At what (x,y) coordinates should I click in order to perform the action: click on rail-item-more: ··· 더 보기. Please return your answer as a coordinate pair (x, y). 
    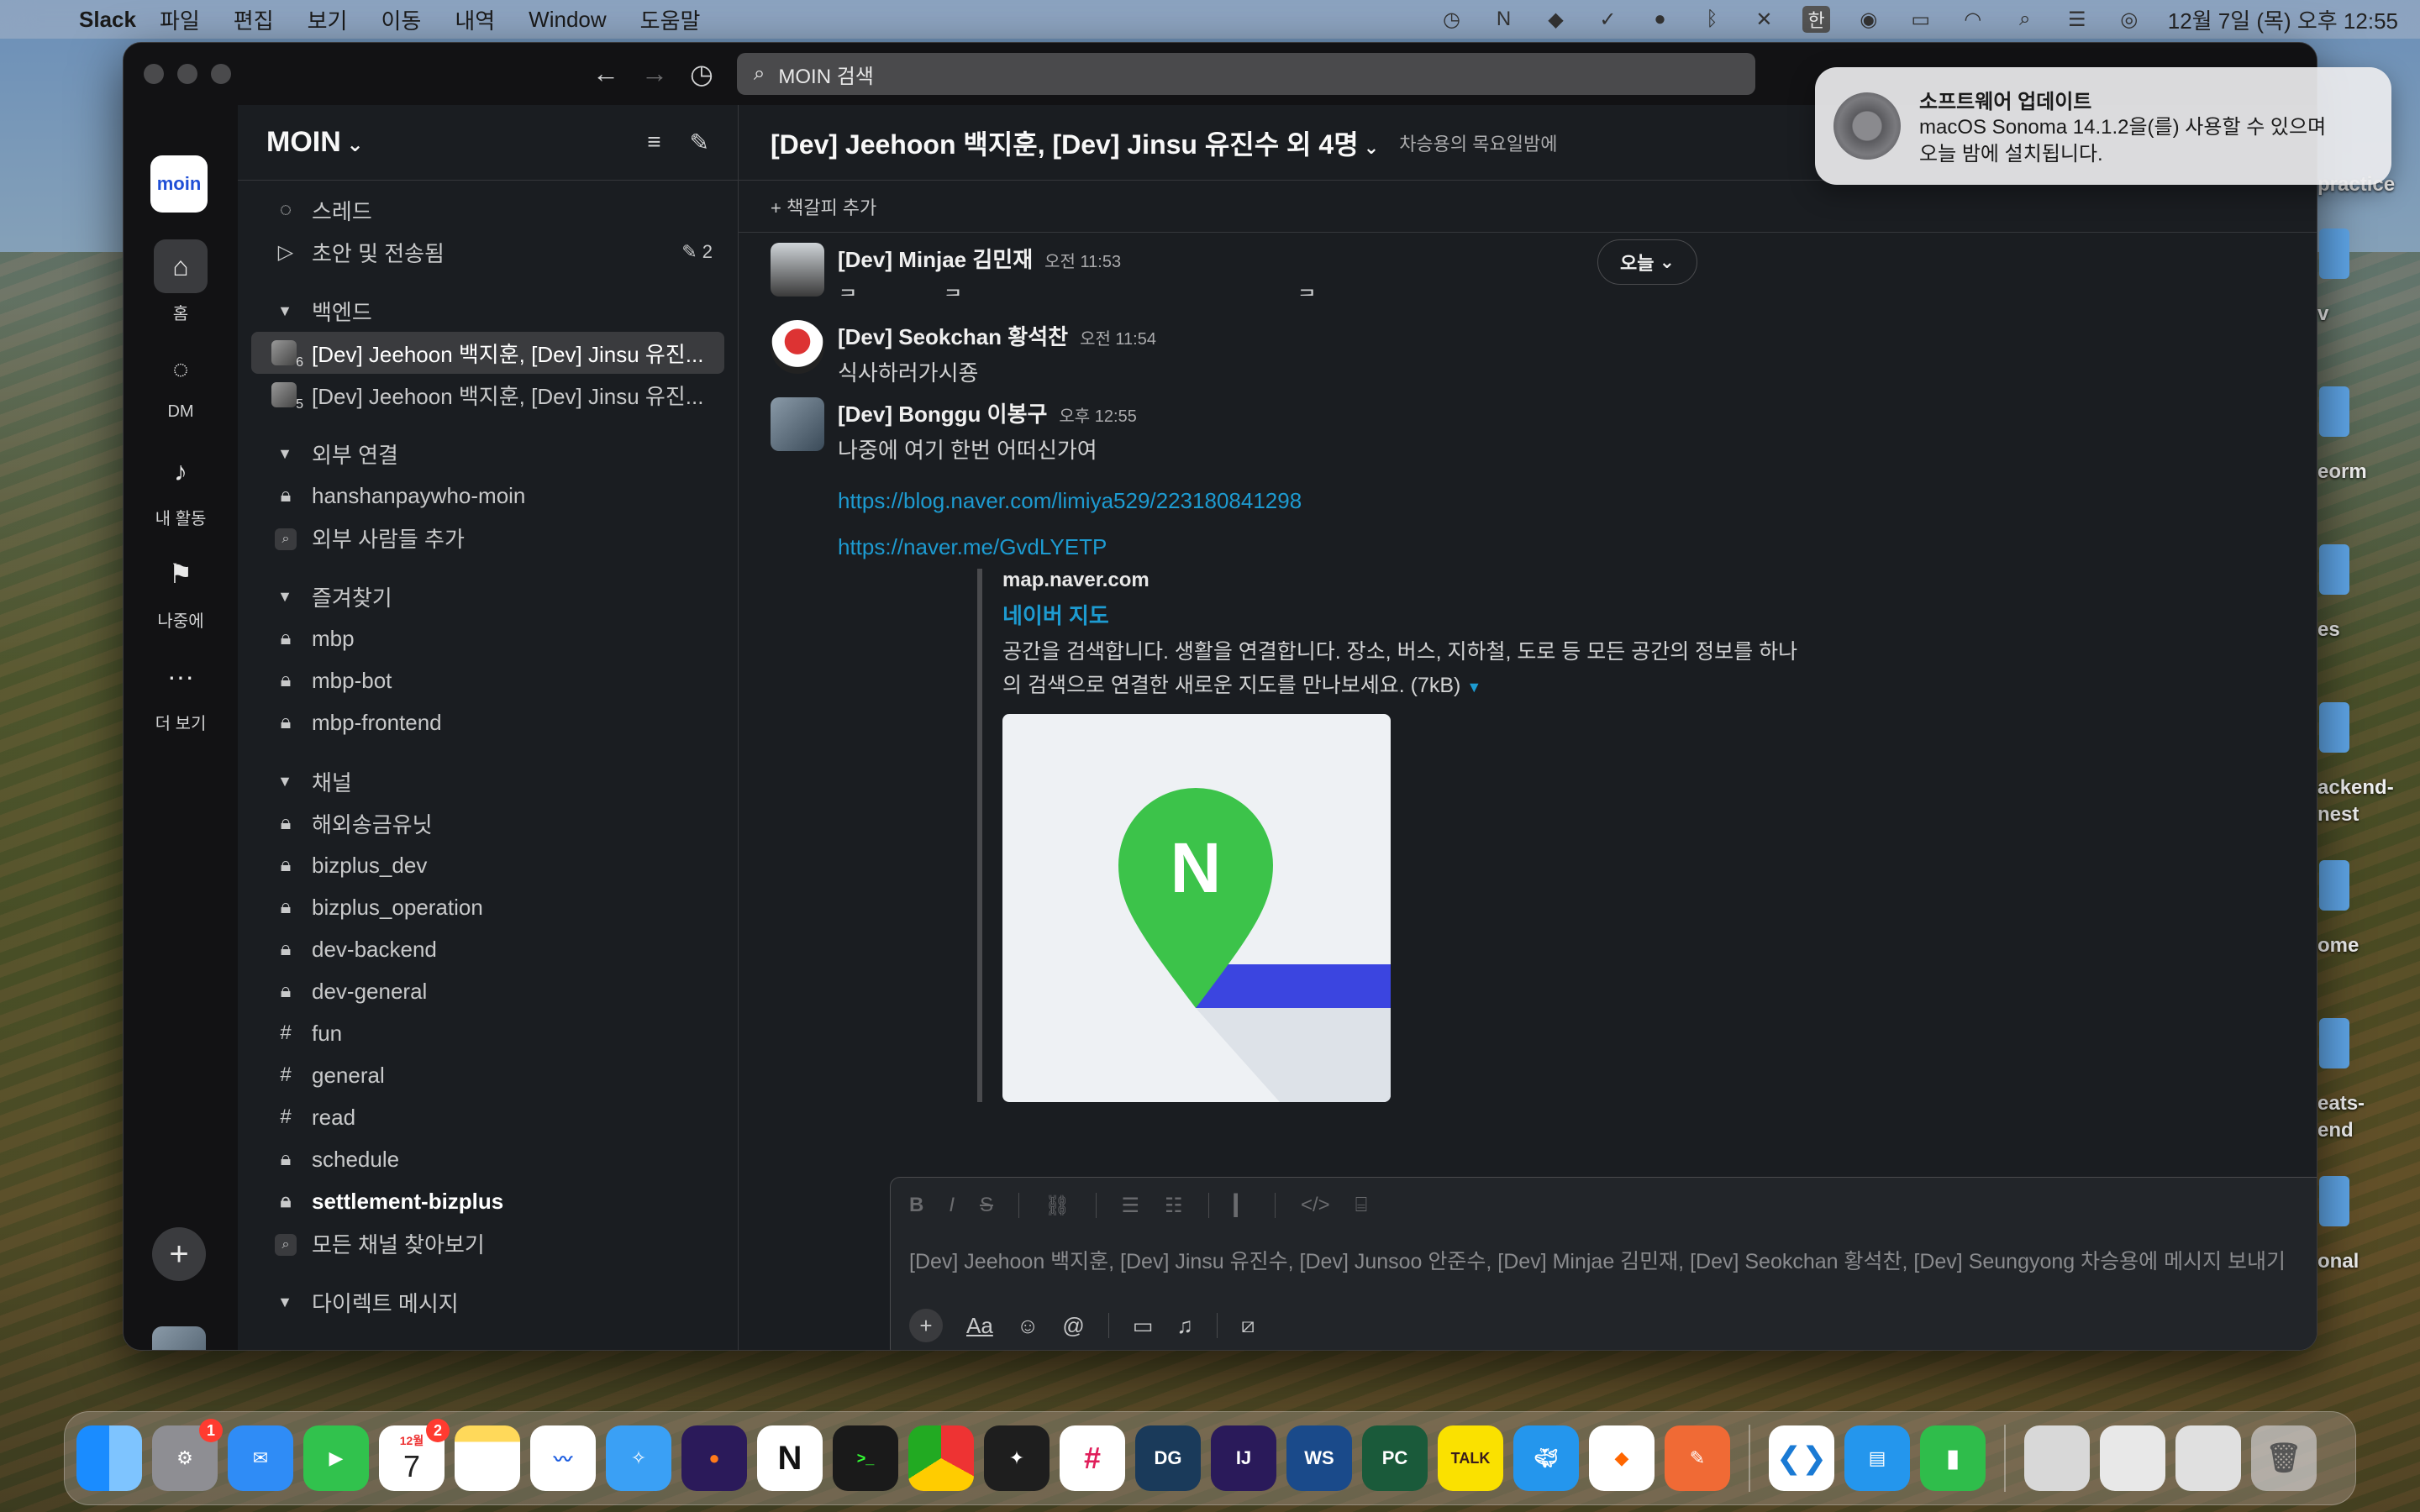
    Looking at the image, I should click on (181, 691).